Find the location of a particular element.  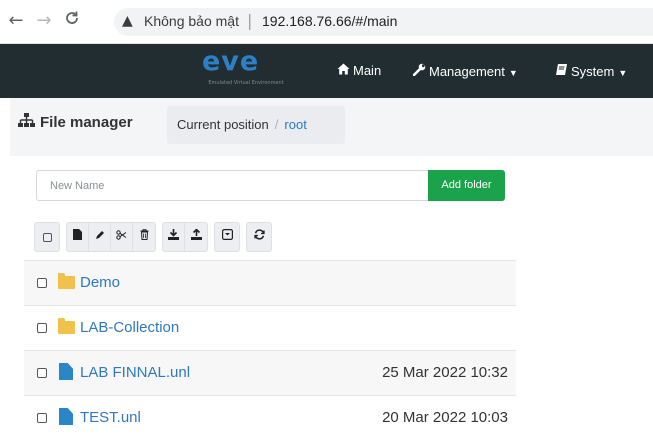

nav-system-label: System is located at coordinates (593, 71).